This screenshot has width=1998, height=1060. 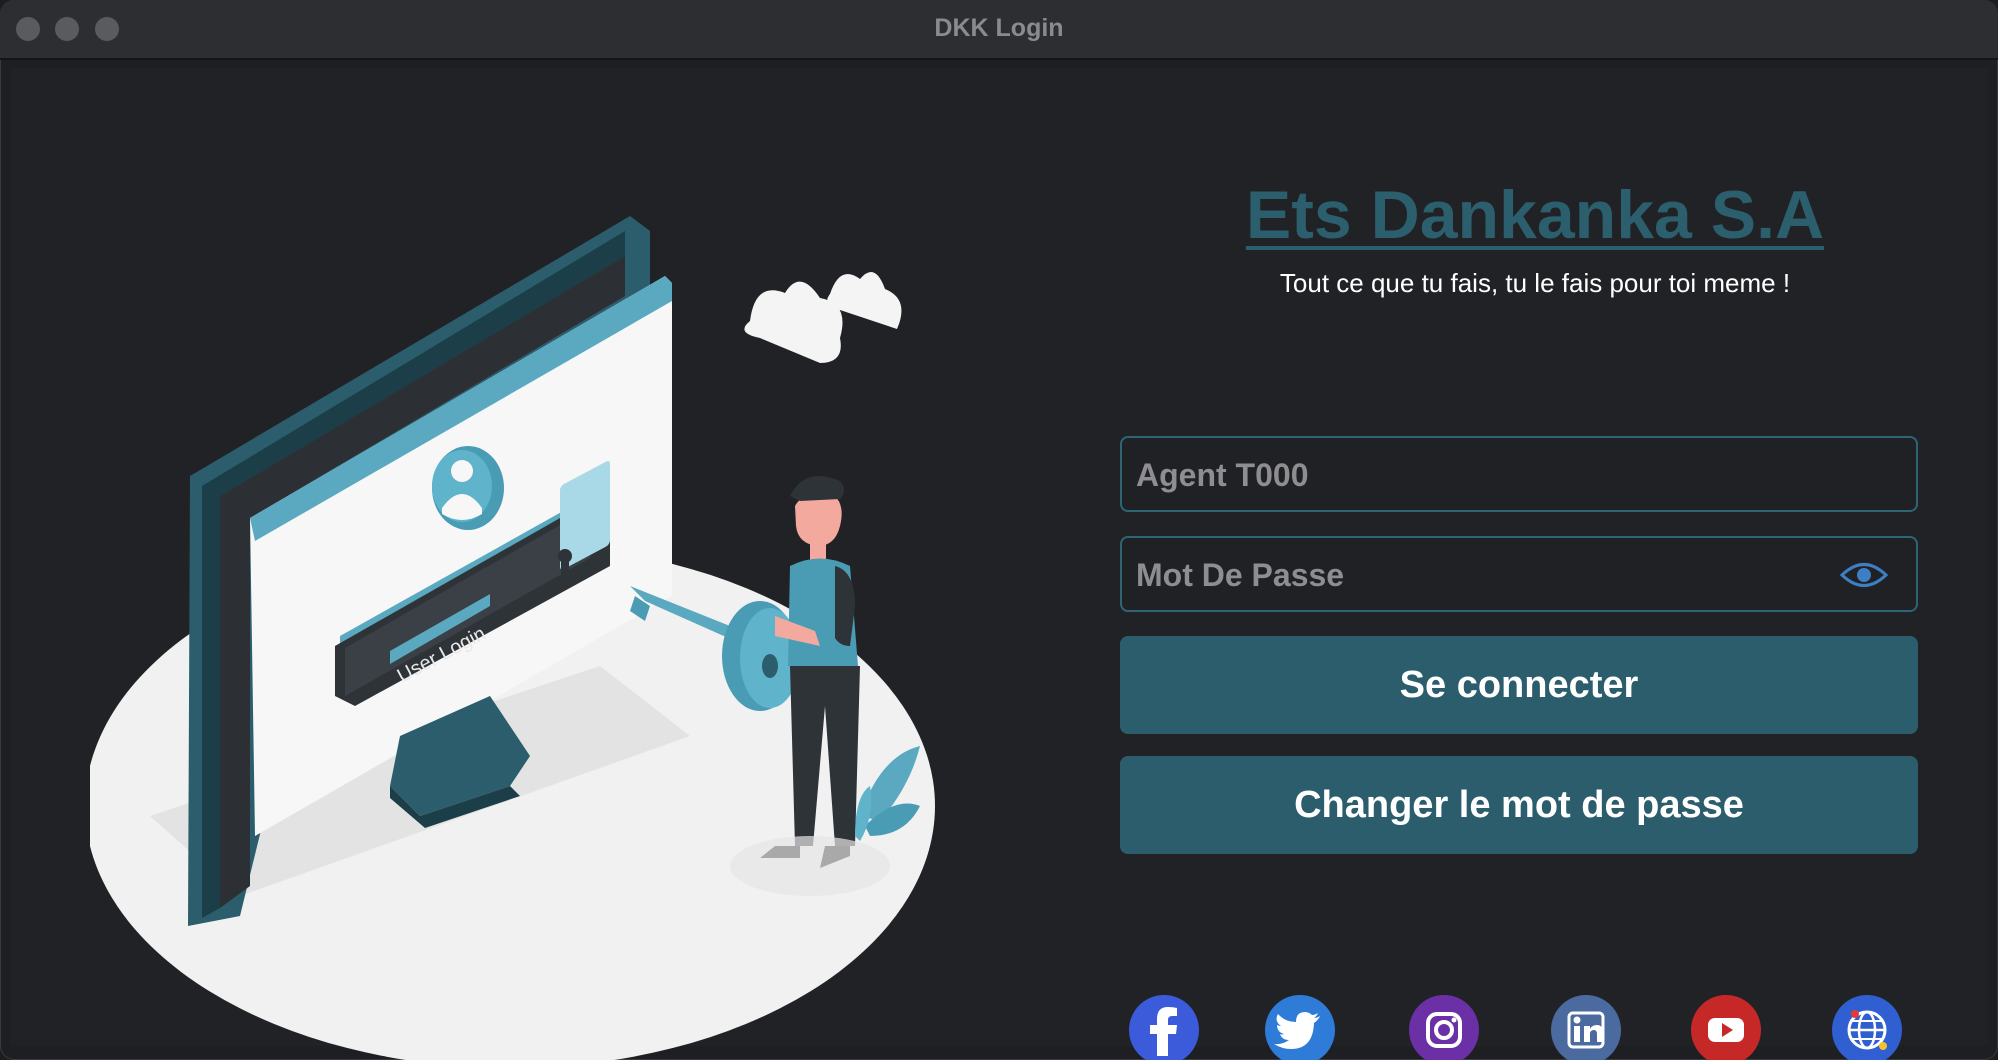 What do you see at coordinates (1586, 1027) in the screenshot?
I see `linkedin-icon` at bounding box center [1586, 1027].